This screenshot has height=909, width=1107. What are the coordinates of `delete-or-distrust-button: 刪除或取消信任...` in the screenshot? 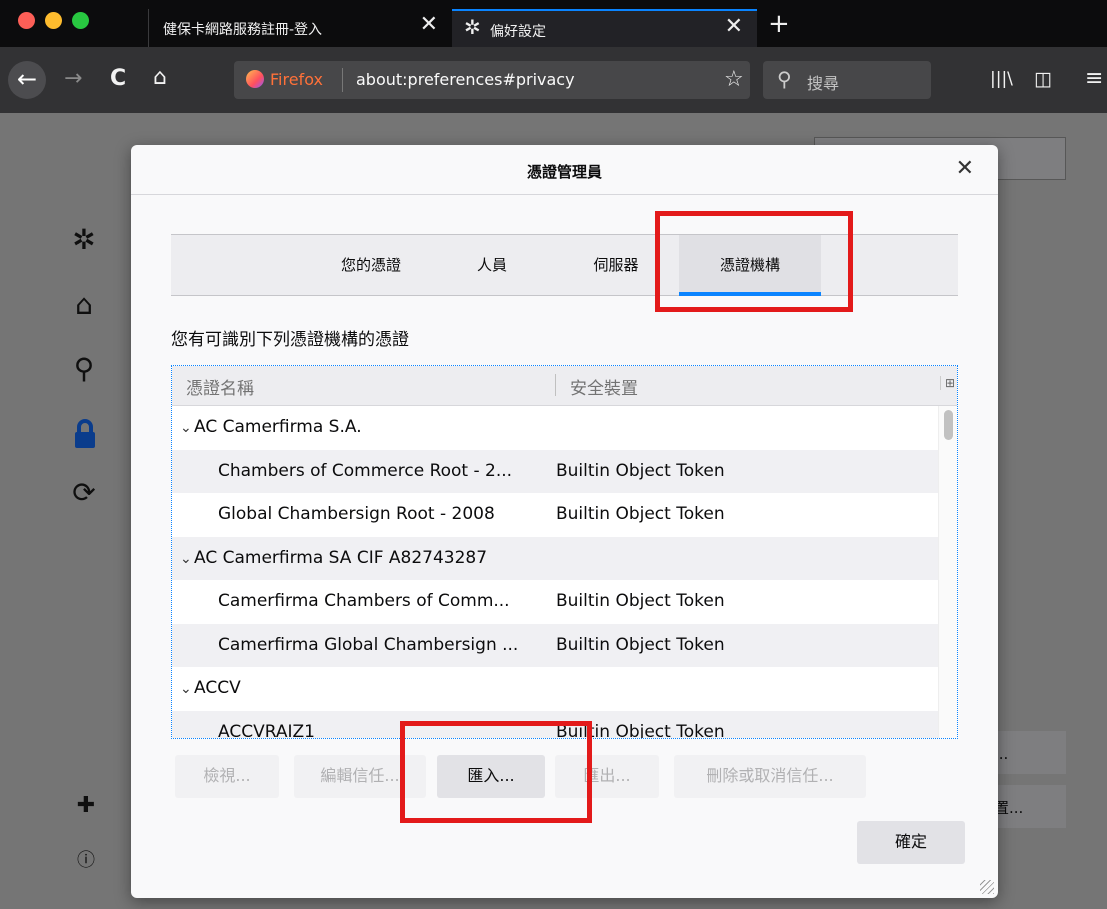 It's located at (770, 776).